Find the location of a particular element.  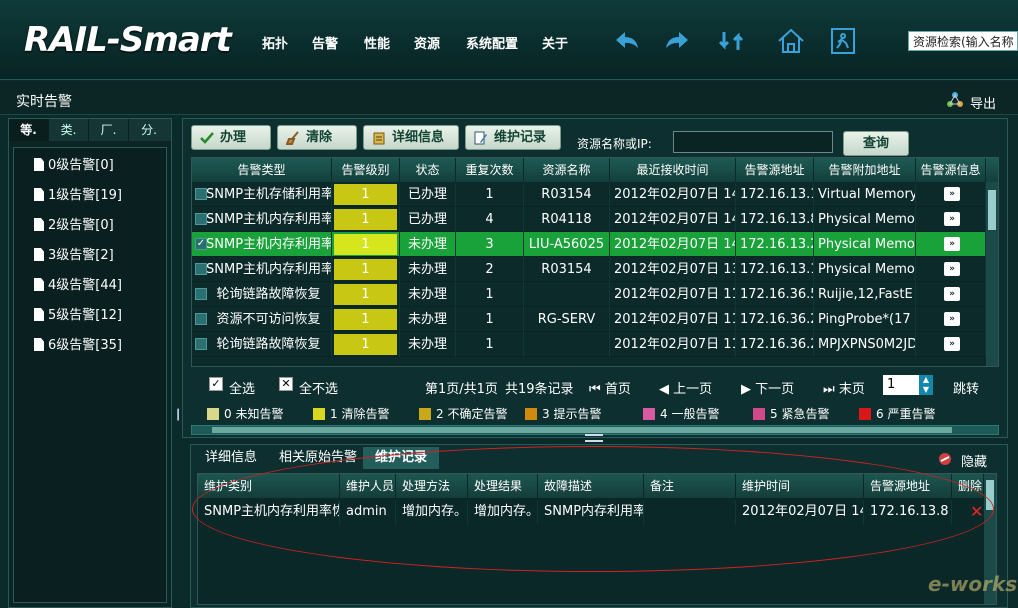

tab-group: 分. is located at coordinates (149, 130).